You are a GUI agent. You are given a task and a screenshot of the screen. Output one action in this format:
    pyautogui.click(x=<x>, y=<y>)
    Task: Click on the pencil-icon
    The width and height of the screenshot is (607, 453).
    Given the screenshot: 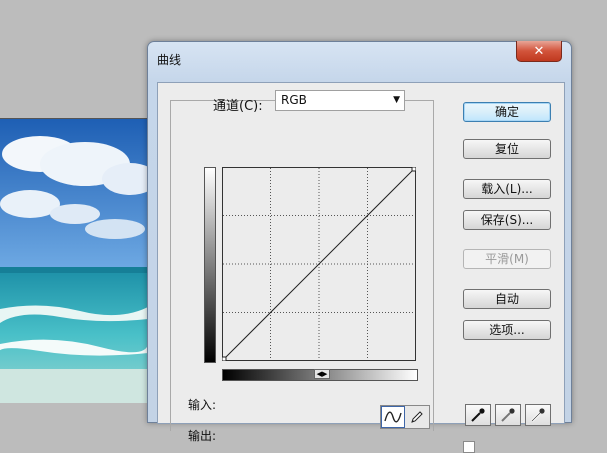 What is the action you would take?
    pyautogui.click(x=417, y=417)
    